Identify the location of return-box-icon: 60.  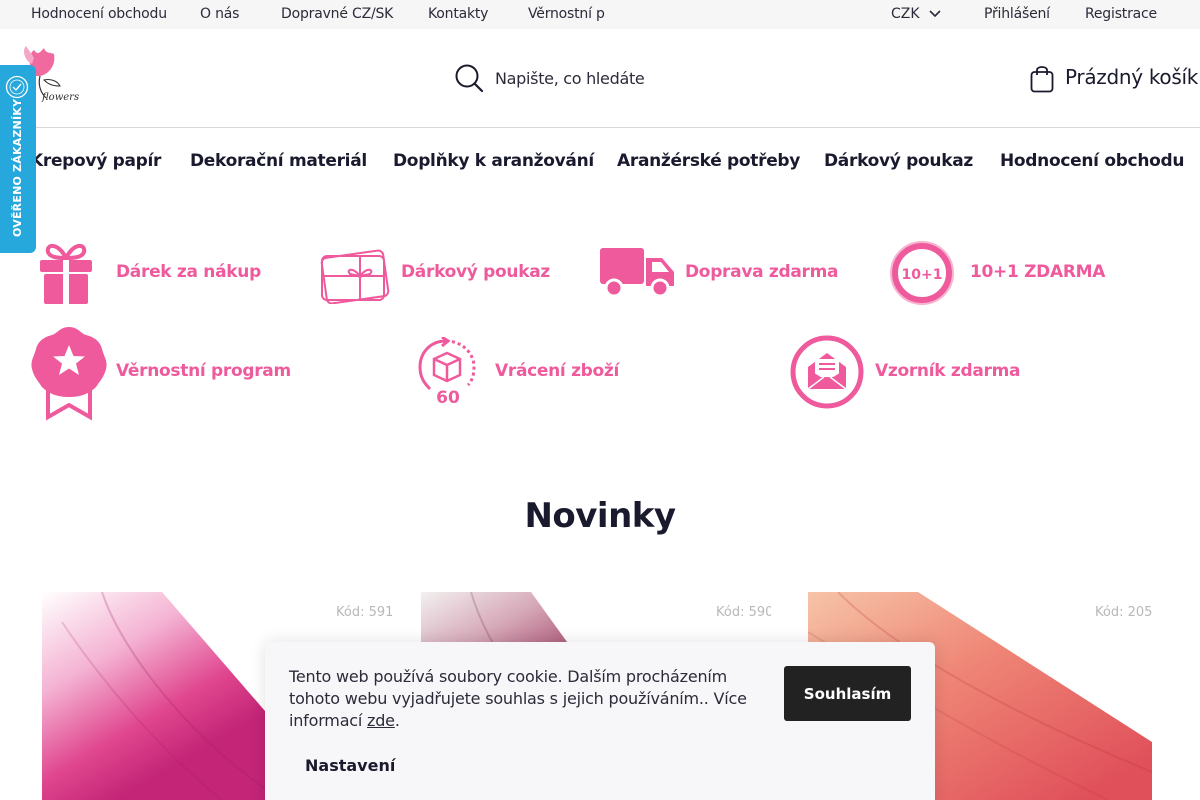
(447, 372).